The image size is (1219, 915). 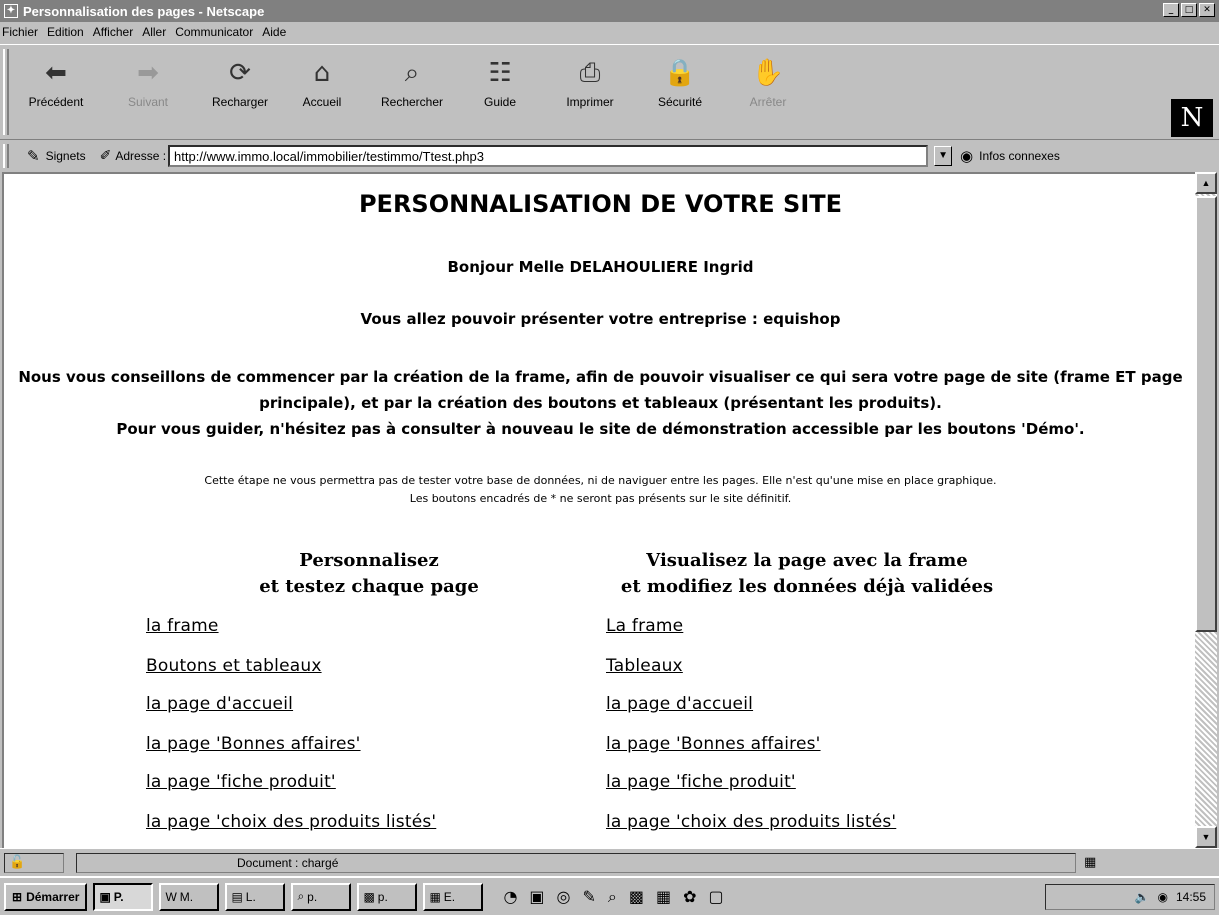 I want to click on related-icon: ◉, so click(x=966, y=156).